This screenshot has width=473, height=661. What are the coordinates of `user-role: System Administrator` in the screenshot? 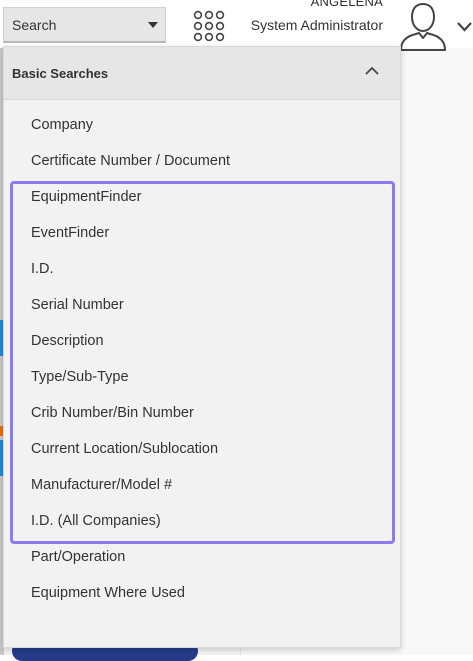 It's located at (316, 25).